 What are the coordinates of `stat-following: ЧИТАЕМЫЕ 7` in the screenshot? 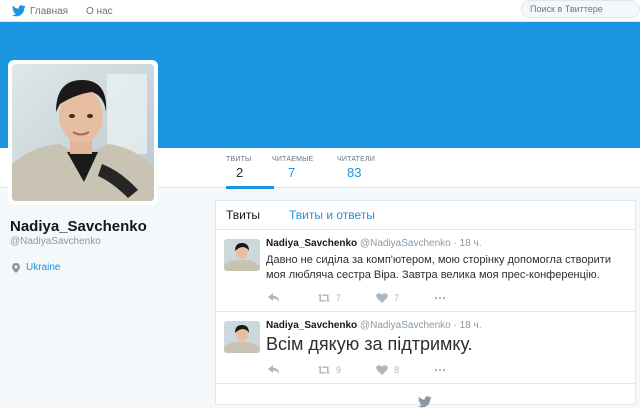 It's located at (292, 168).